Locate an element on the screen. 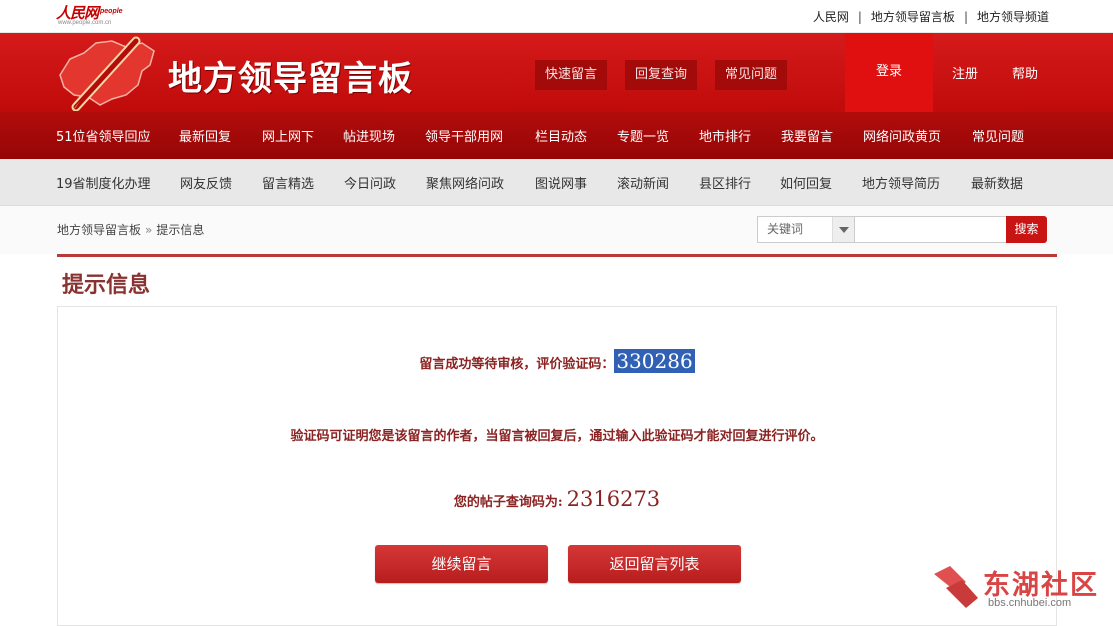 Image resolution: width=1113 pixels, height=626 pixels. nav-item: 51位省领导回应 is located at coordinates (117, 135).